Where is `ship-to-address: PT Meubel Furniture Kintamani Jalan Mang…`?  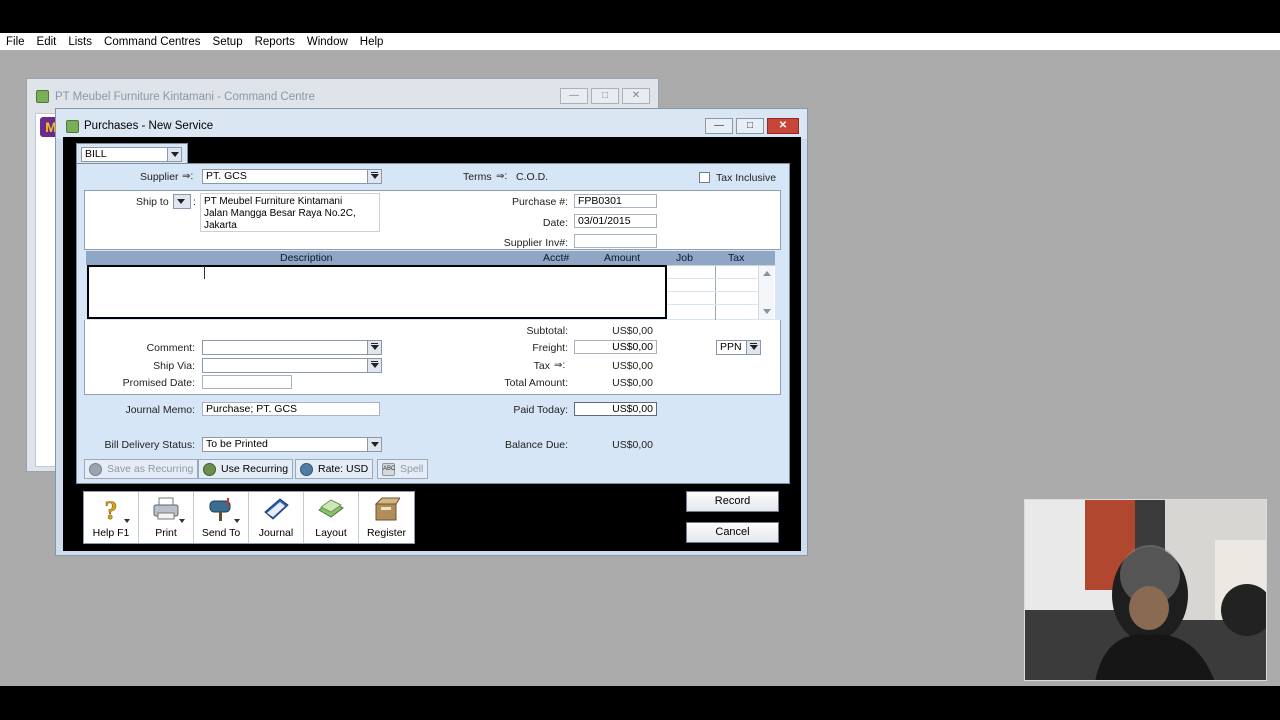
ship-to-address: PT Meubel Furniture Kintamani Jalan Mang… is located at coordinates (290, 212).